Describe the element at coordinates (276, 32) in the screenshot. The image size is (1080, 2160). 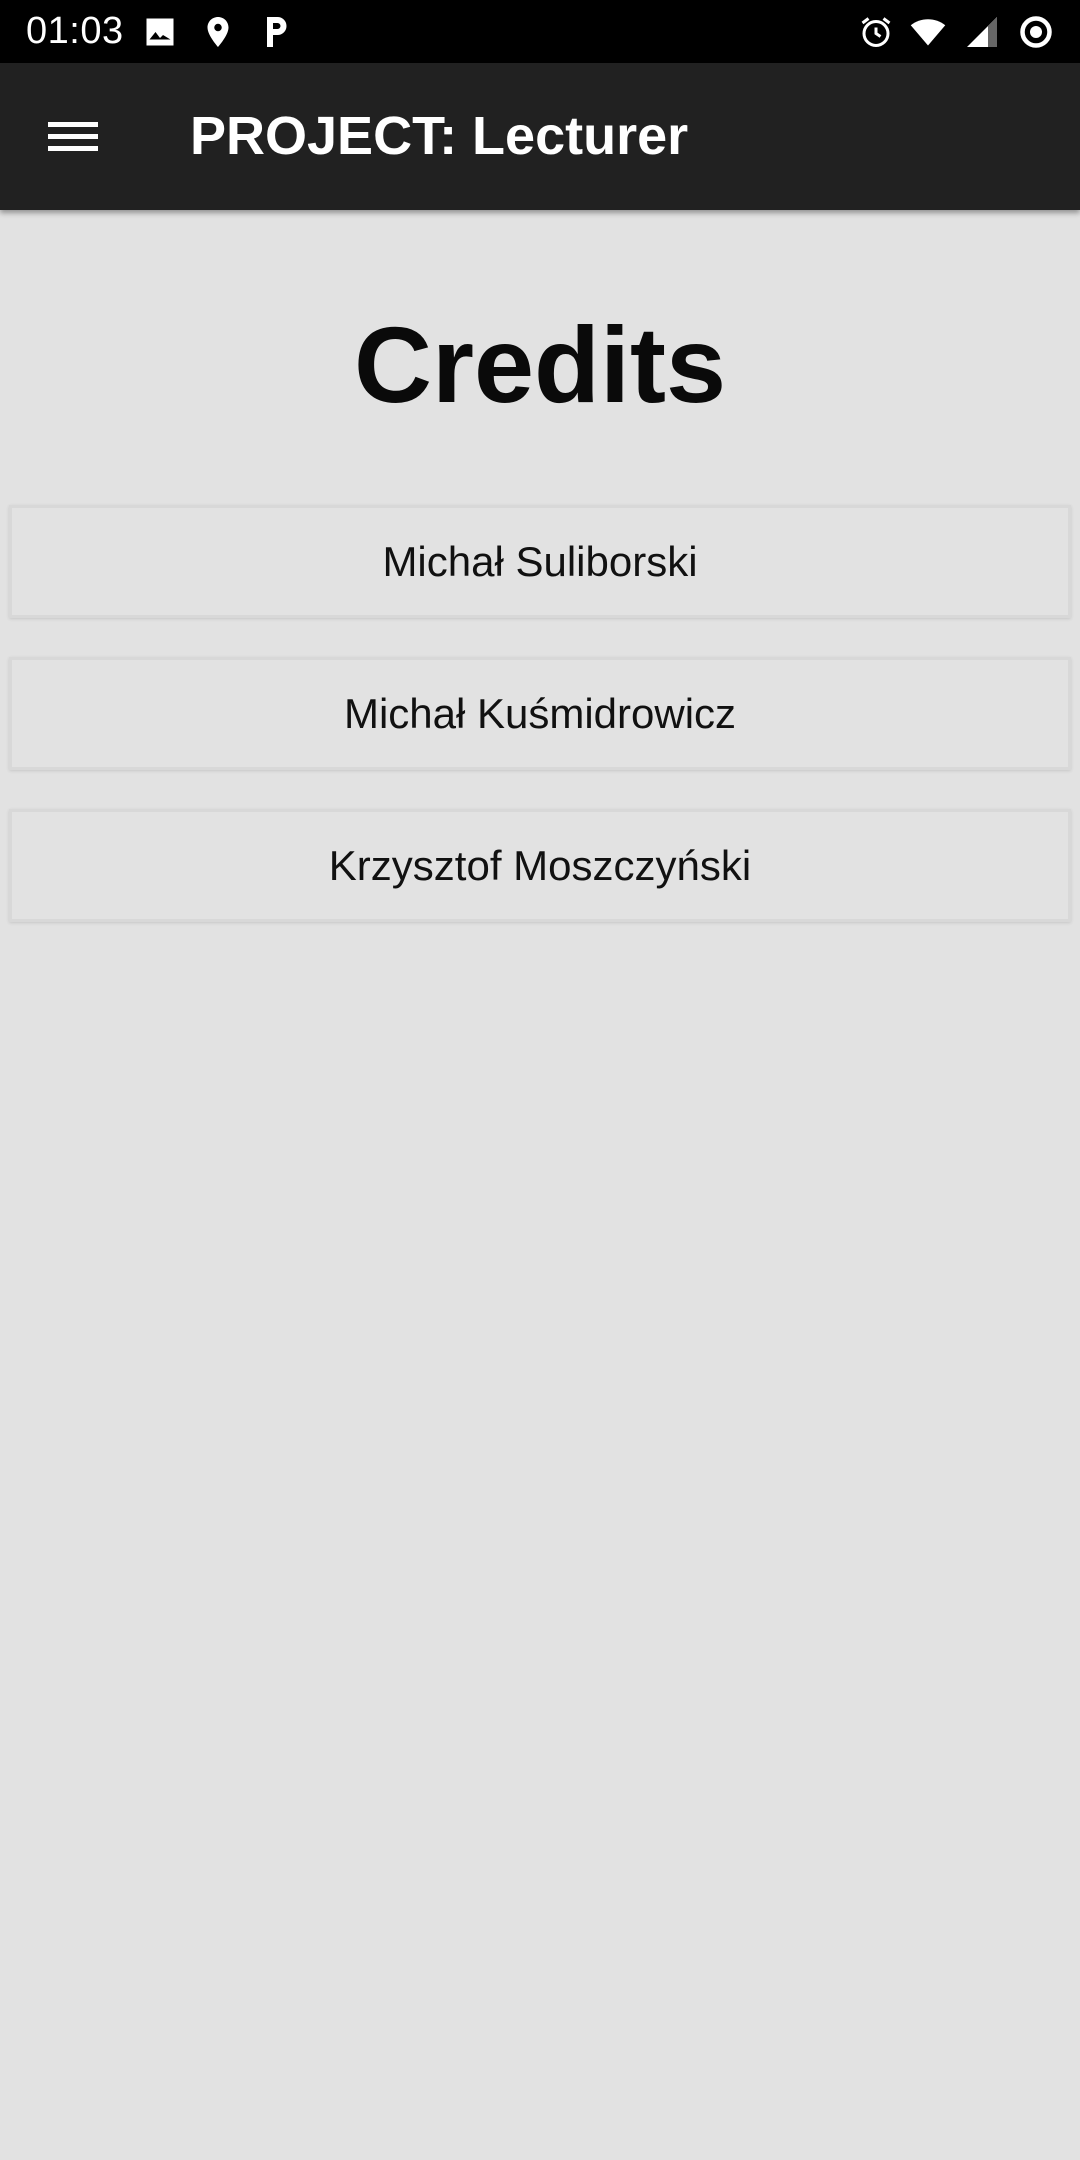
I see `parking-app-icon` at that location.